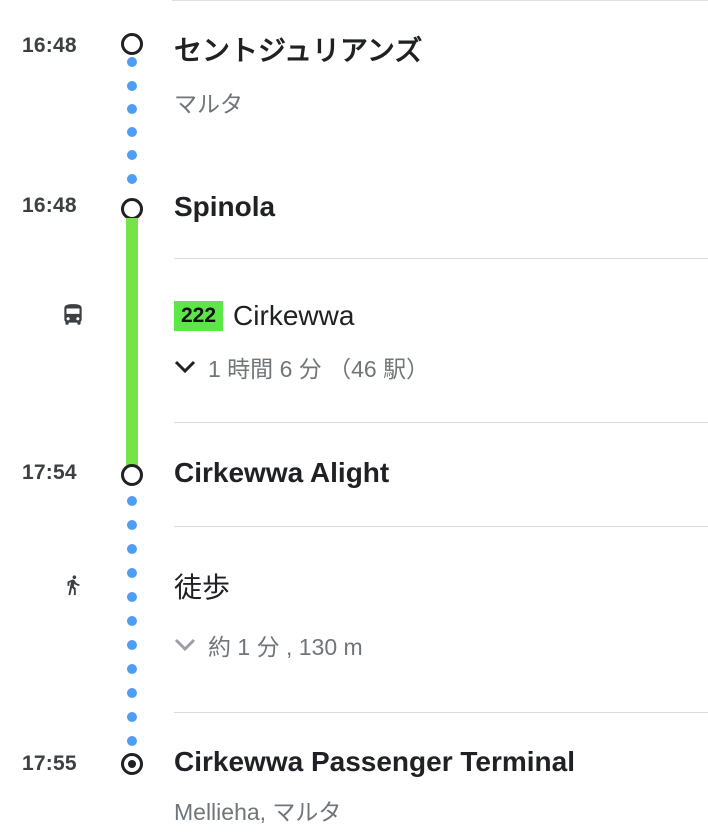 This screenshot has width=708, height=834. What do you see at coordinates (285, 647) in the screenshot?
I see `walk-leg-detail: 約 1 分 , 130 m` at bounding box center [285, 647].